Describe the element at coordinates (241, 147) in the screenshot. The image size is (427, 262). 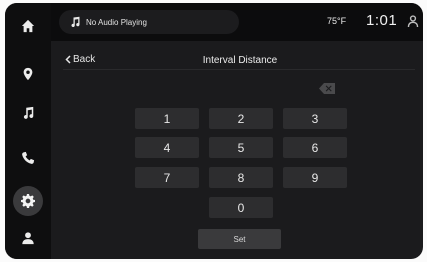
I see `keypad-key-5: 5` at that location.